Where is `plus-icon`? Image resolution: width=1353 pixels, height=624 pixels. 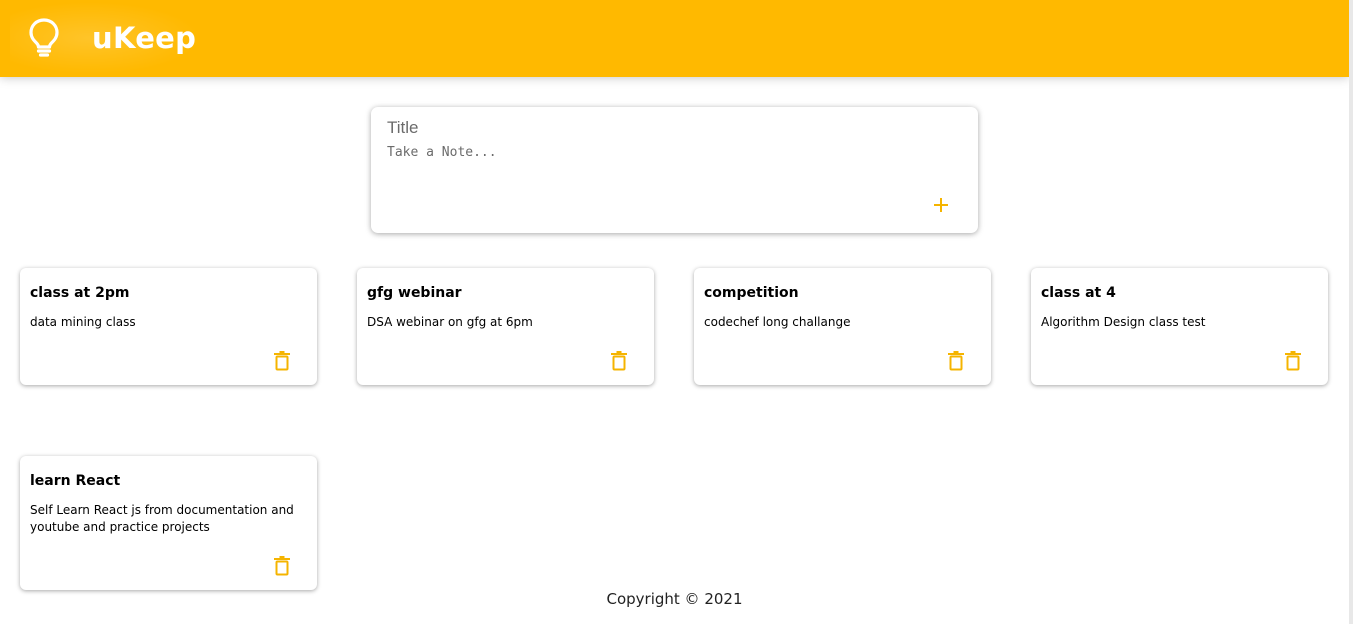 plus-icon is located at coordinates (941, 205).